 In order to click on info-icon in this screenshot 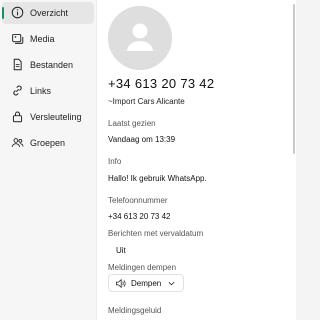, I will do `click(17, 12)`.